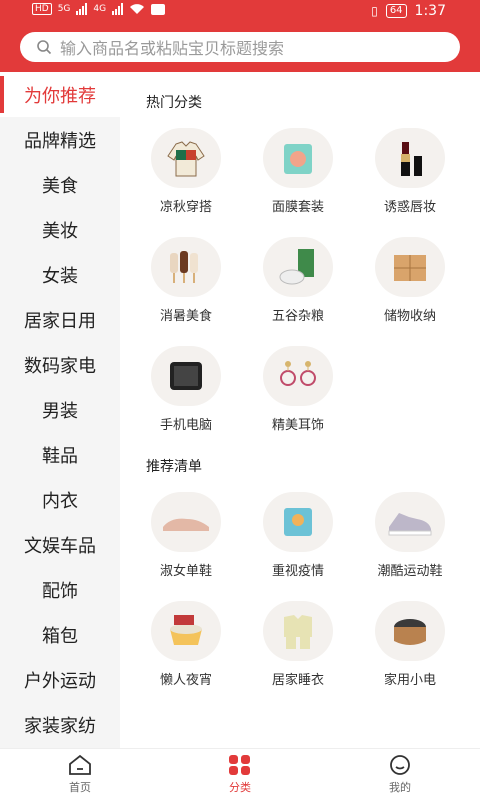  I want to click on category-icon, so click(239, 765).